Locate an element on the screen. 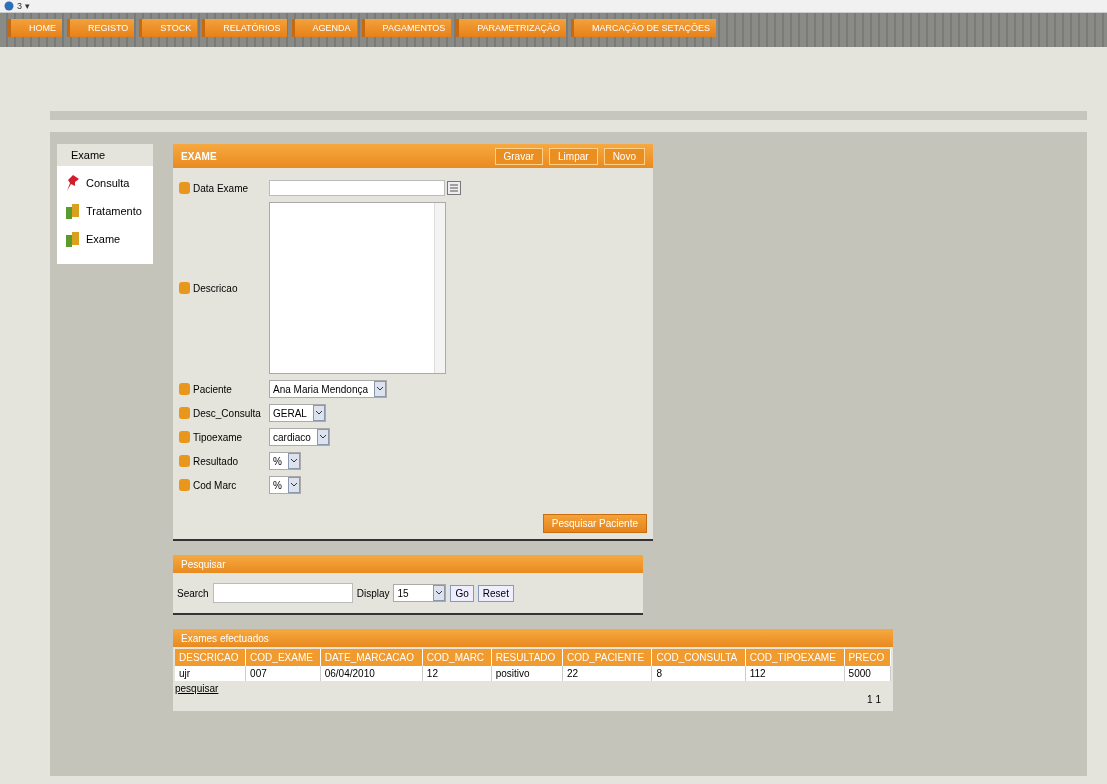  table-cell: 112 is located at coordinates (795, 673).